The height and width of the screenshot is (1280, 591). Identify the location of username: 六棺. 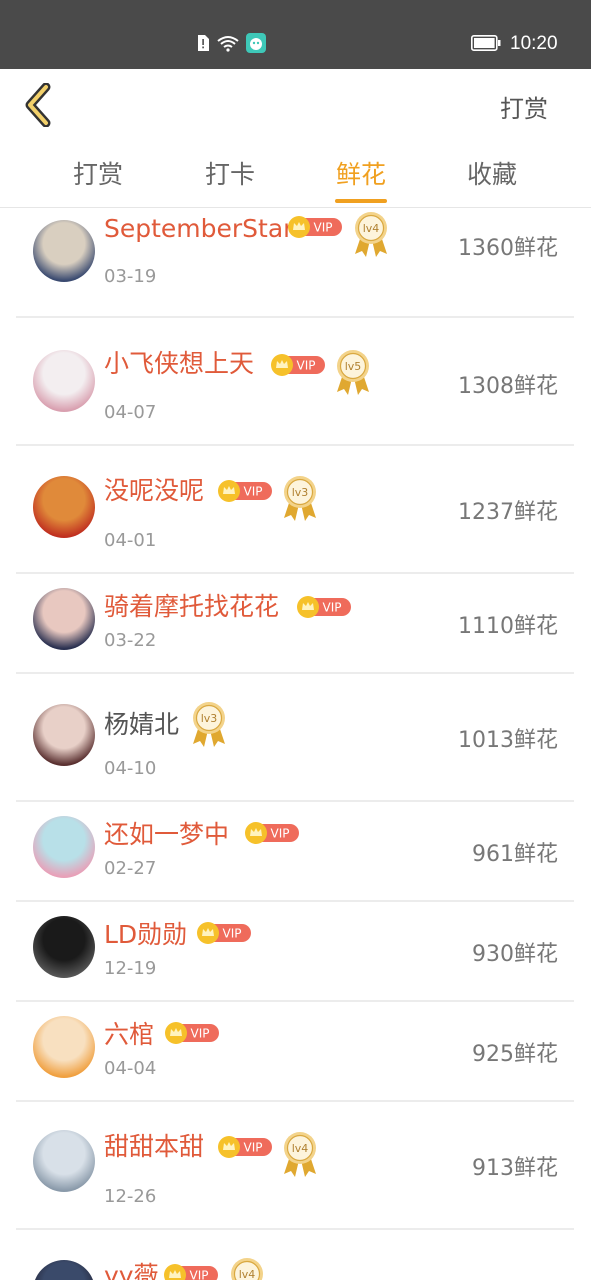
(129, 1033).